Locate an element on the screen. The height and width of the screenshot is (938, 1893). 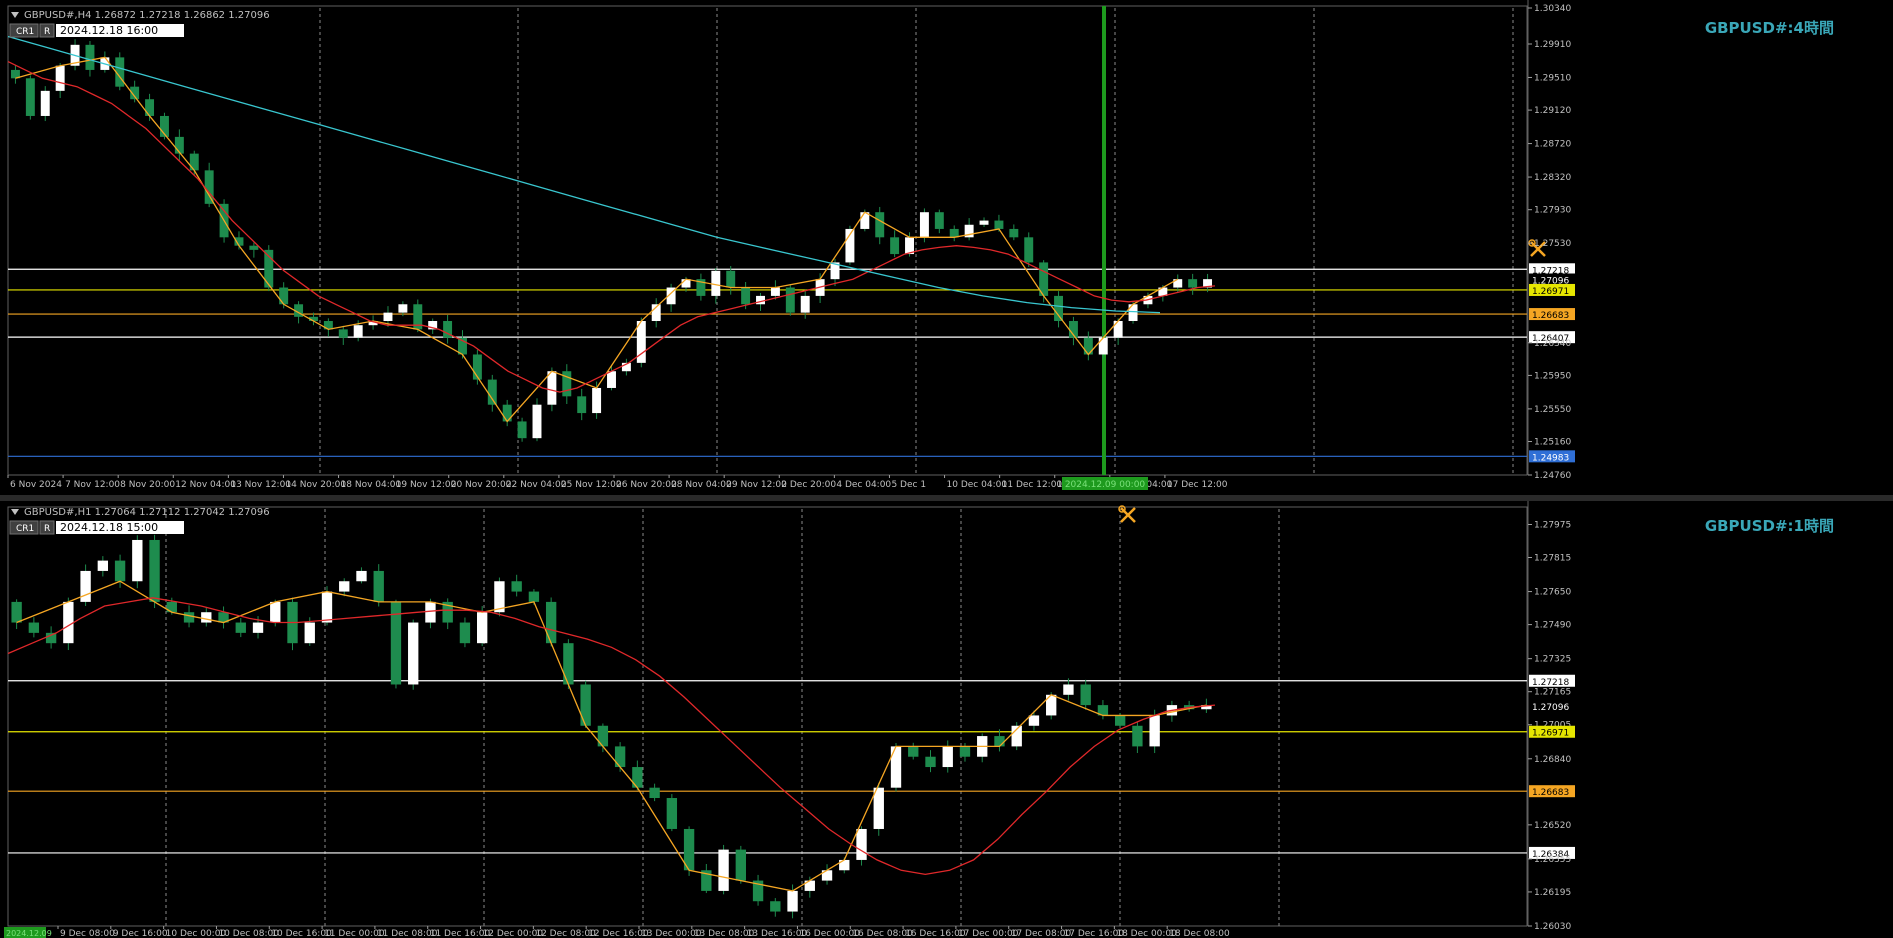
time-label: 7 Nov 12:00 is located at coordinates (92, 485).